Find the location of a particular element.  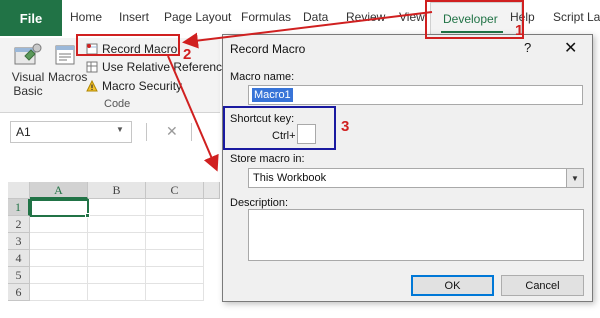

macro-security-button: Macro Security is located at coordinates (134, 86).